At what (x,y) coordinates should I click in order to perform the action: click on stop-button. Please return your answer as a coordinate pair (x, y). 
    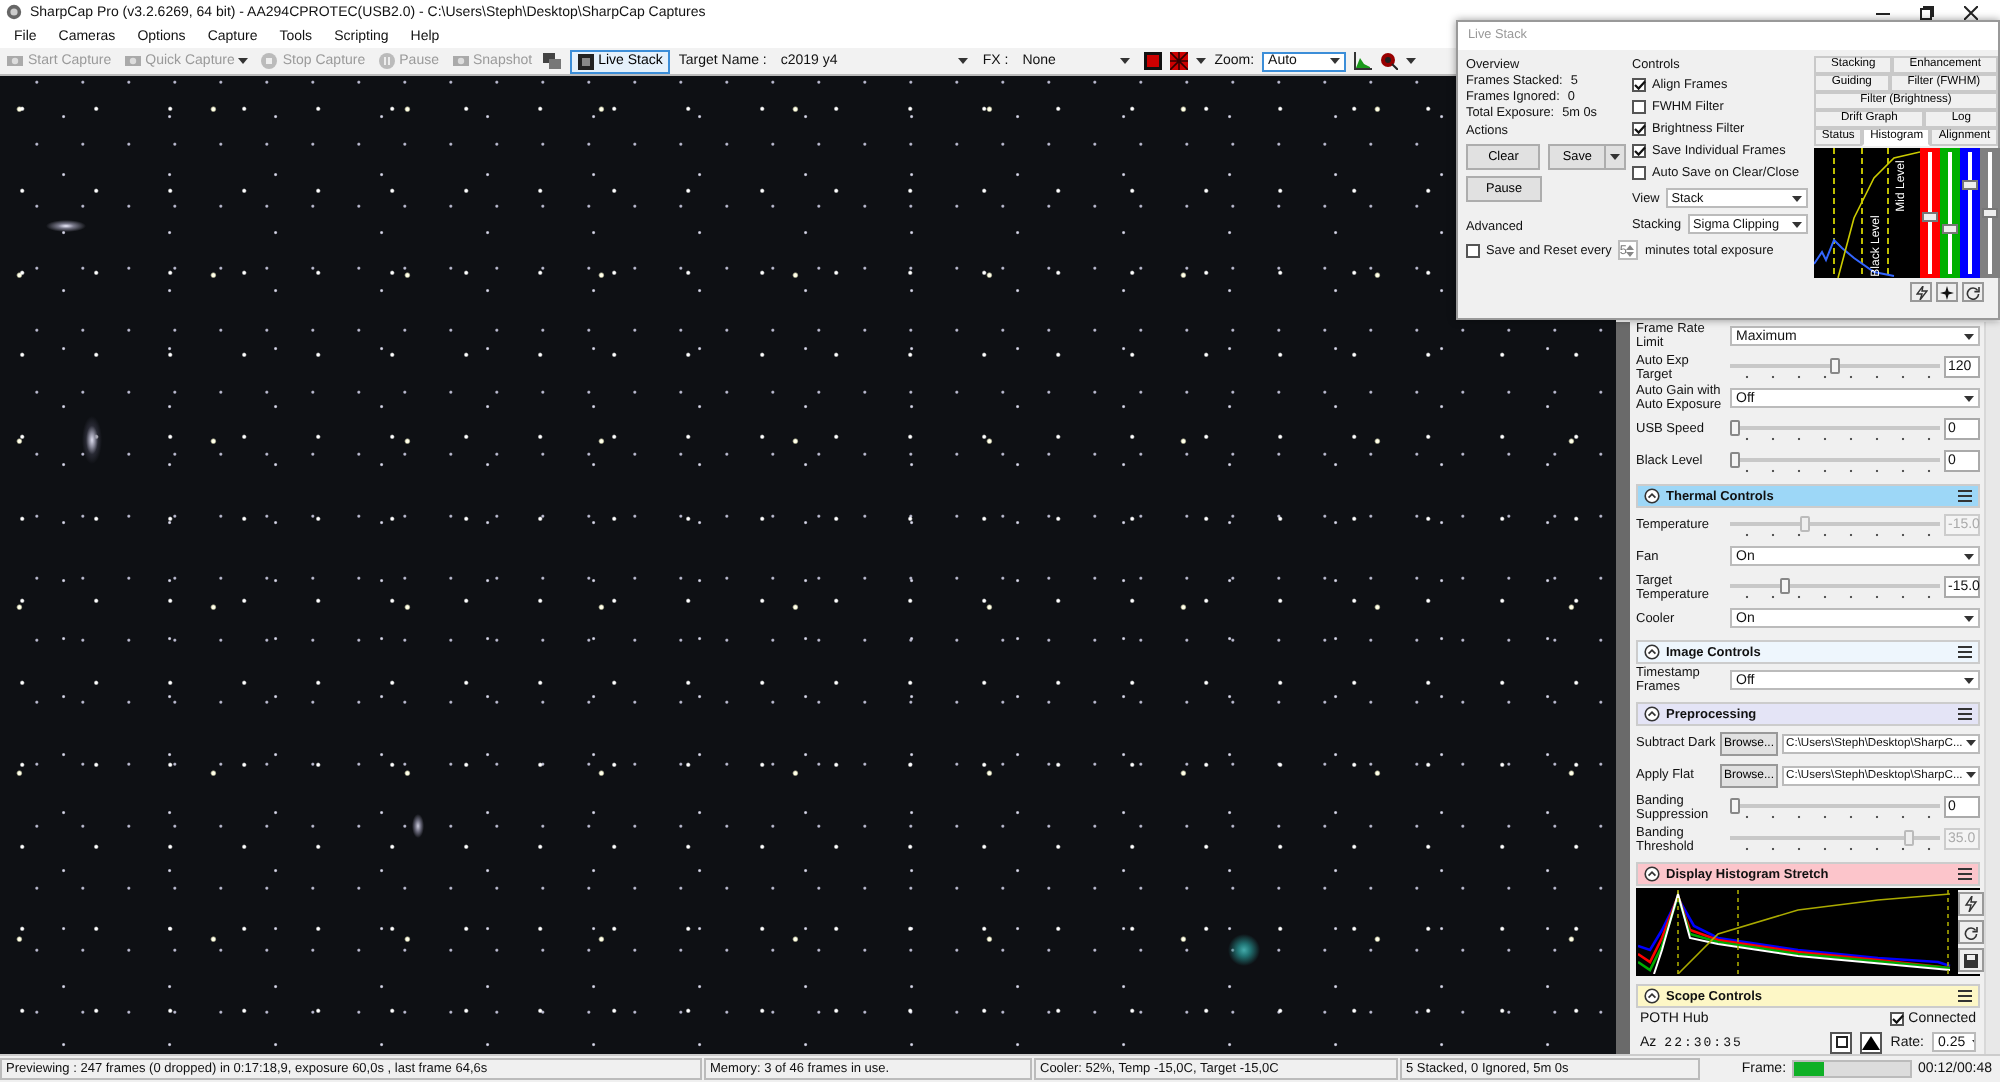
    Looking at the image, I should click on (1841, 1042).